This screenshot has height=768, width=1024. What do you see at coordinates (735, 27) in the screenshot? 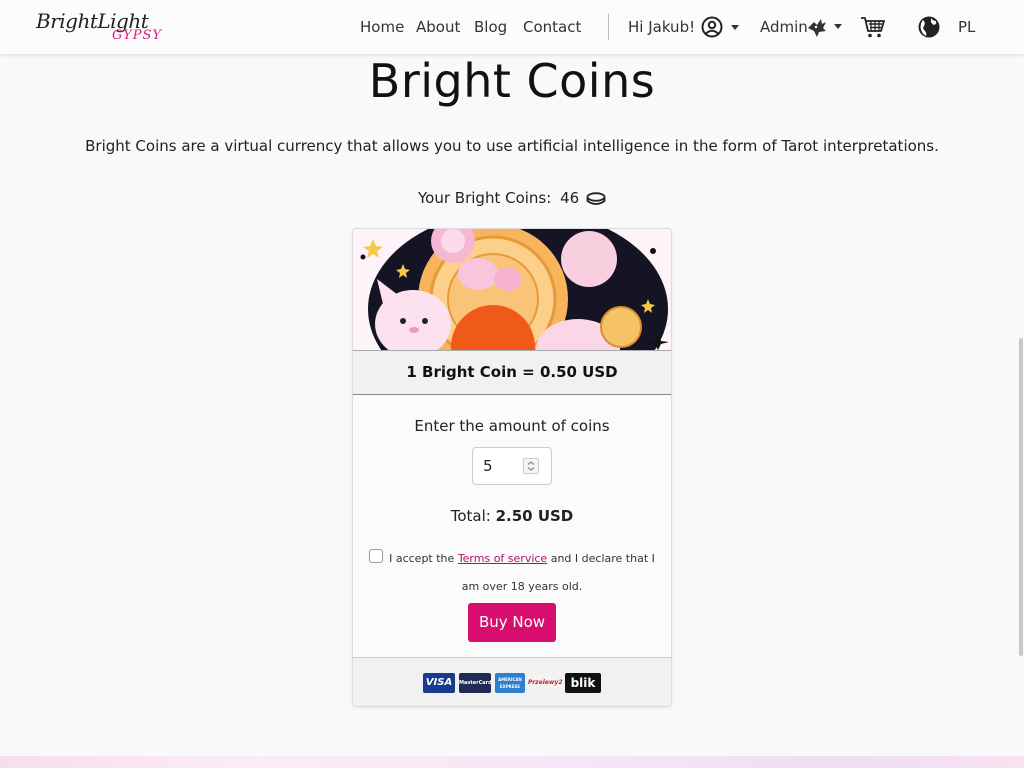
I see `user-menu-caret-icon` at bounding box center [735, 27].